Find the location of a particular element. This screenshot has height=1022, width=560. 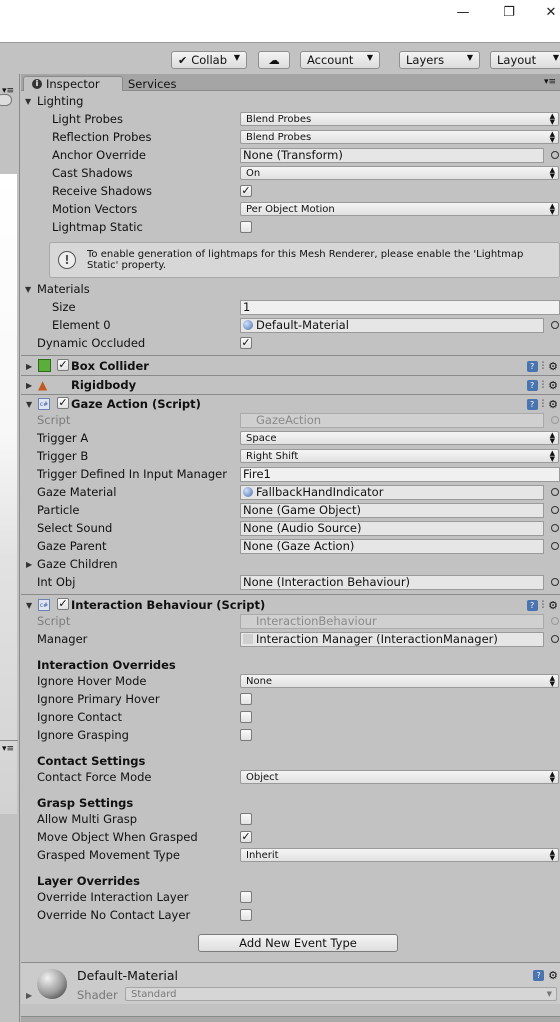

close-button: ✕ is located at coordinates (548, 12).